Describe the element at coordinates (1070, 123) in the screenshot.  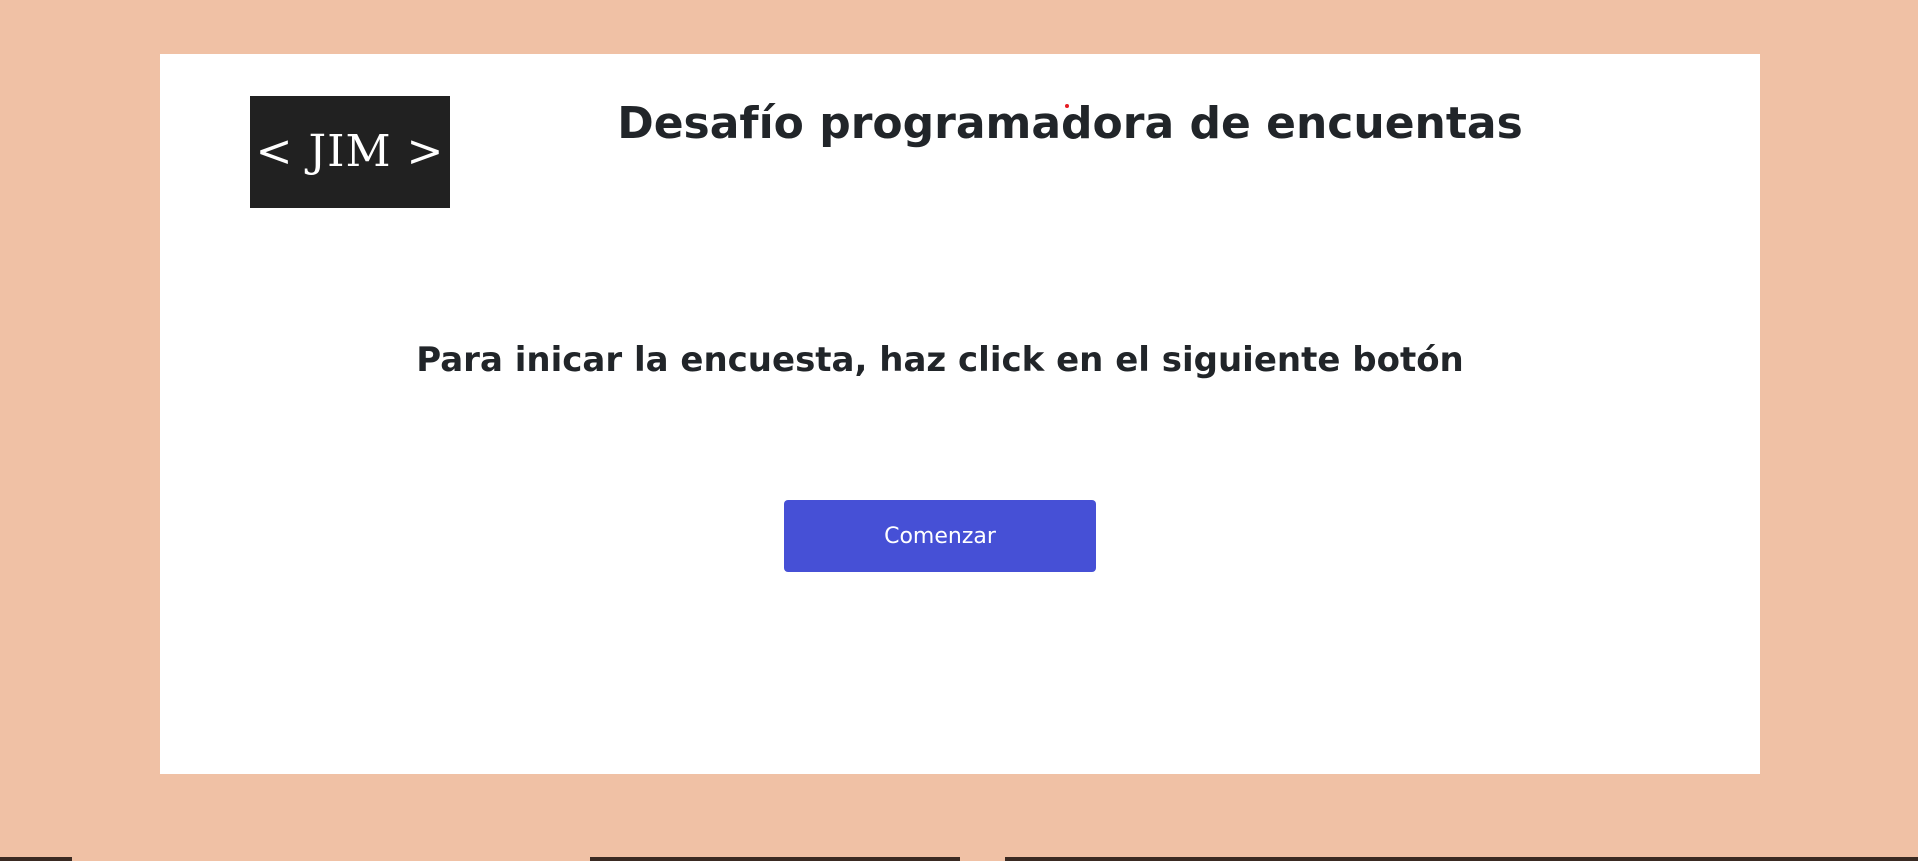
I see `page-title: Desafío programadora de encuentas` at that location.